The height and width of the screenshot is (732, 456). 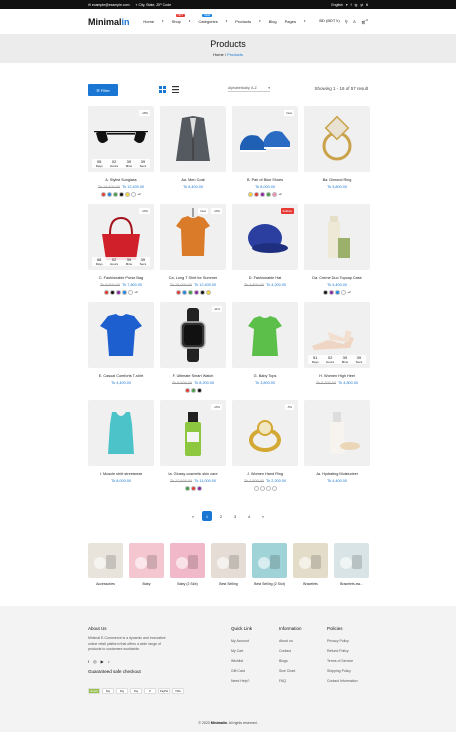 What do you see at coordinates (269, 564) in the screenshot?
I see `category-tile: Best Selling (2 Slot)` at bounding box center [269, 564].